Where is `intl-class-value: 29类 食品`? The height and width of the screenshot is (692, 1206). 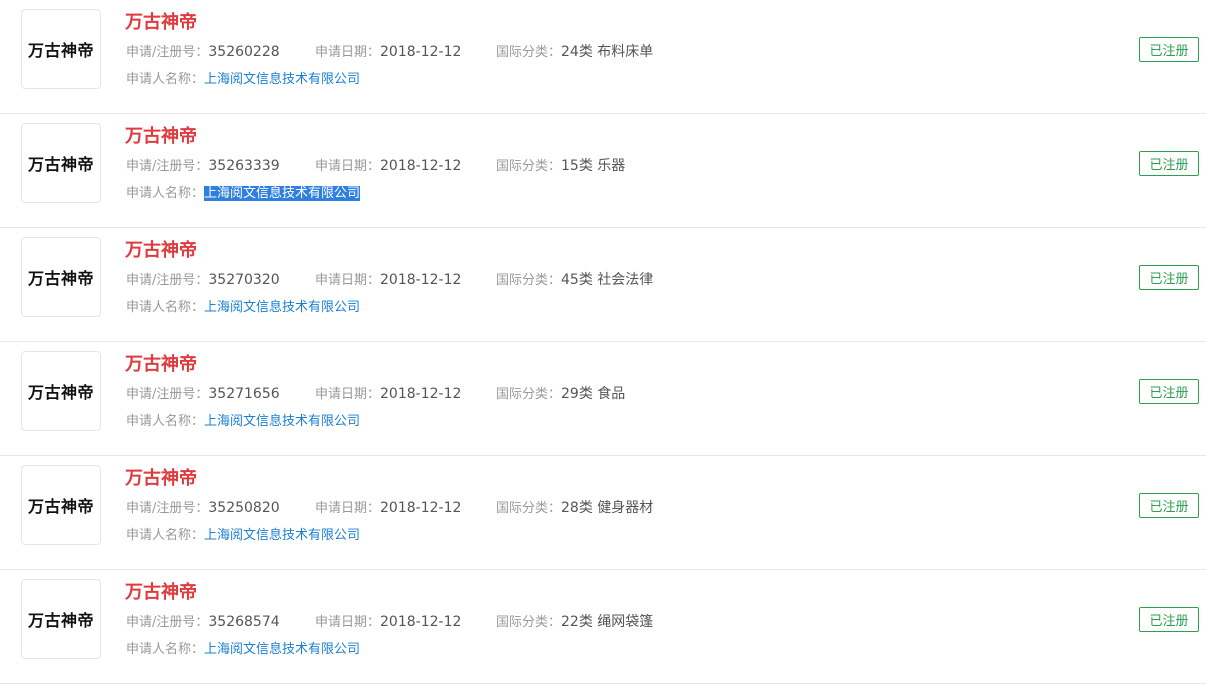 intl-class-value: 29类 食品 is located at coordinates (593, 394).